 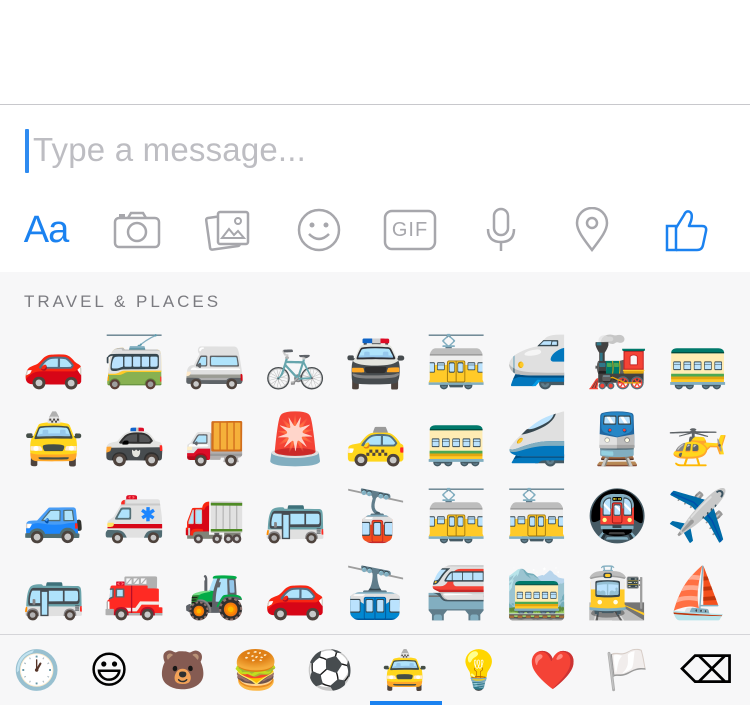 I want to click on microphone-icon, so click(x=501, y=229).